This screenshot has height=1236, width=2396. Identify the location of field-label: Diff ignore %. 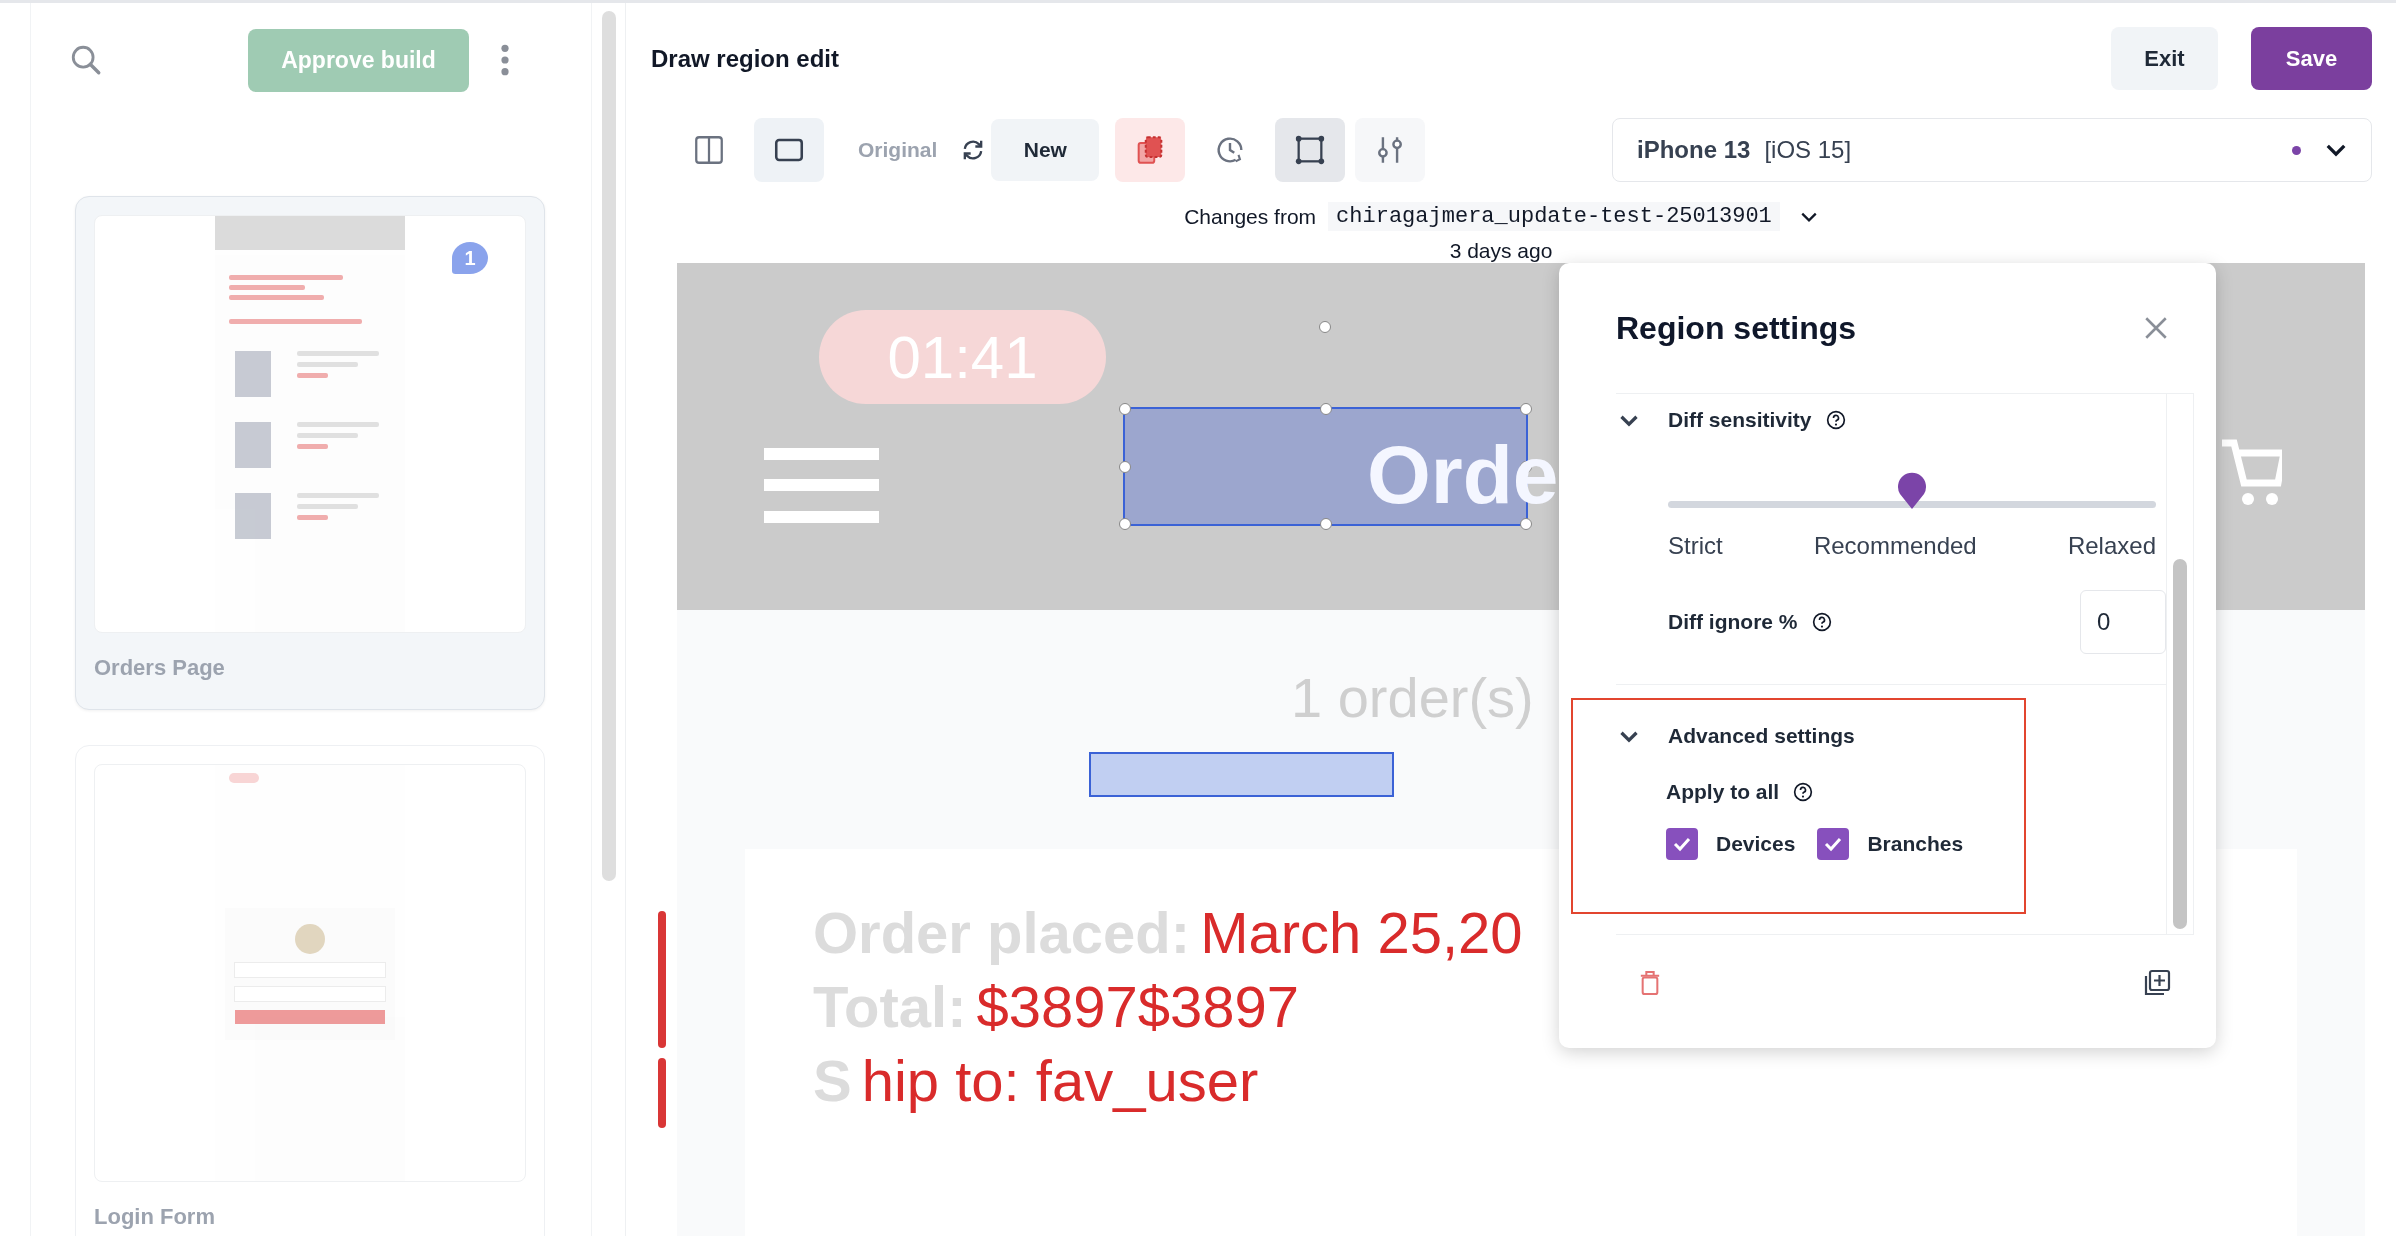
(1733, 622).